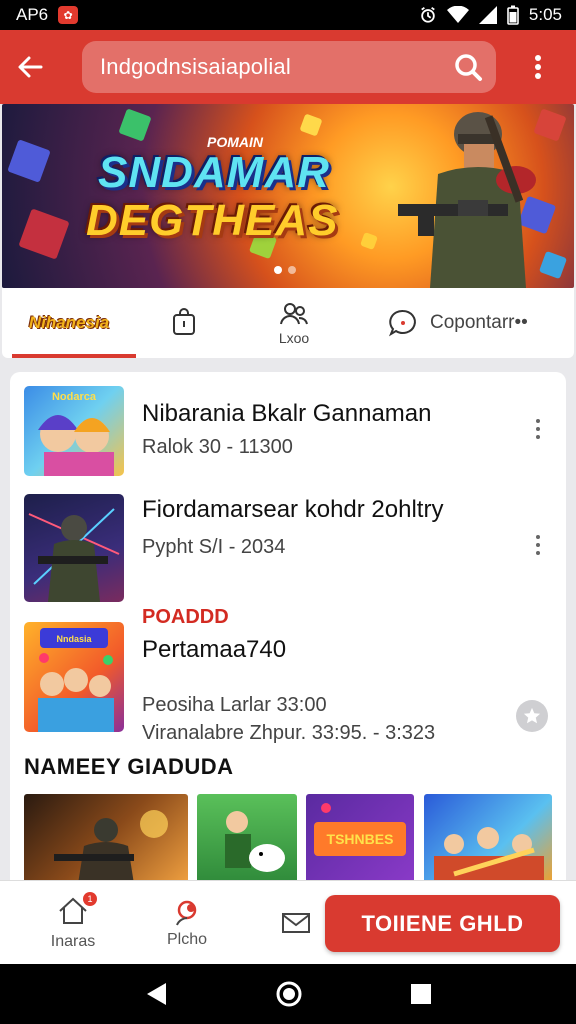 This screenshot has width=576, height=1024. What do you see at coordinates (73, 941) in the screenshot?
I see `nav-home-label: Inaras` at bounding box center [73, 941].